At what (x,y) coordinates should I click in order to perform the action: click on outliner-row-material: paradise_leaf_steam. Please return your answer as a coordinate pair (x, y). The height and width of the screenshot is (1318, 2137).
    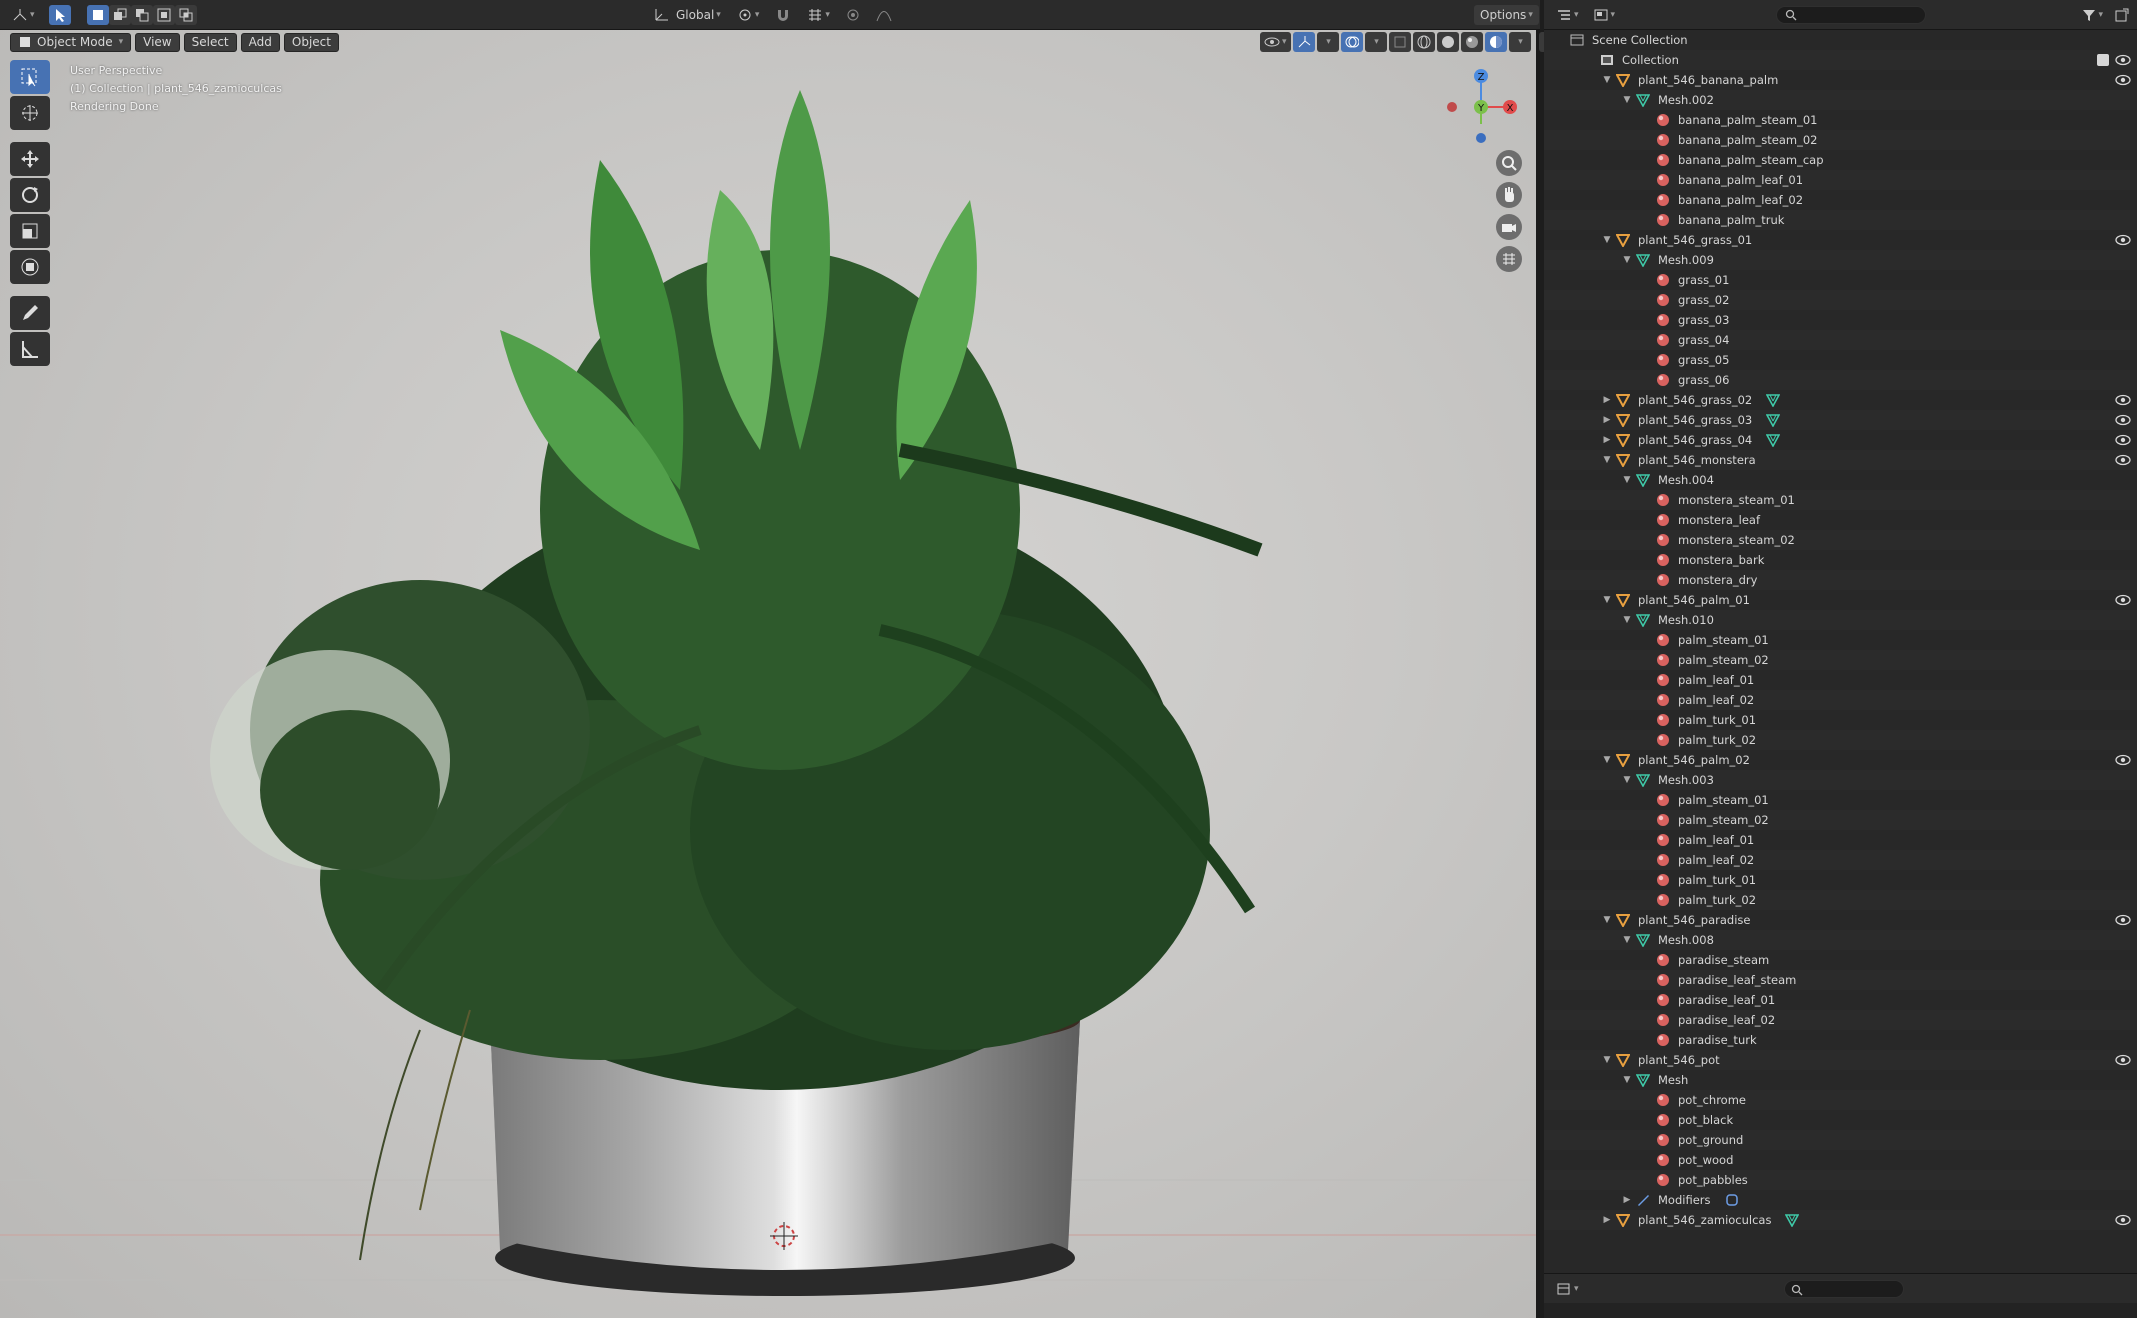
    Looking at the image, I should click on (1840, 980).